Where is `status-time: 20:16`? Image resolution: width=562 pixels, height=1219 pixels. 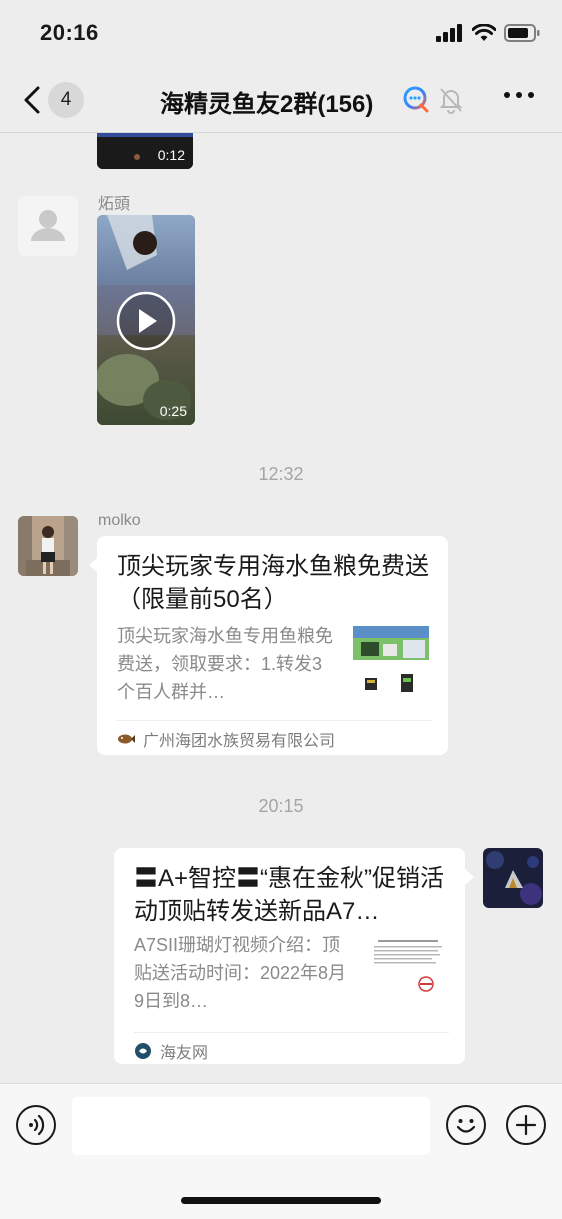
status-time: 20:16 is located at coordinates (69, 32).